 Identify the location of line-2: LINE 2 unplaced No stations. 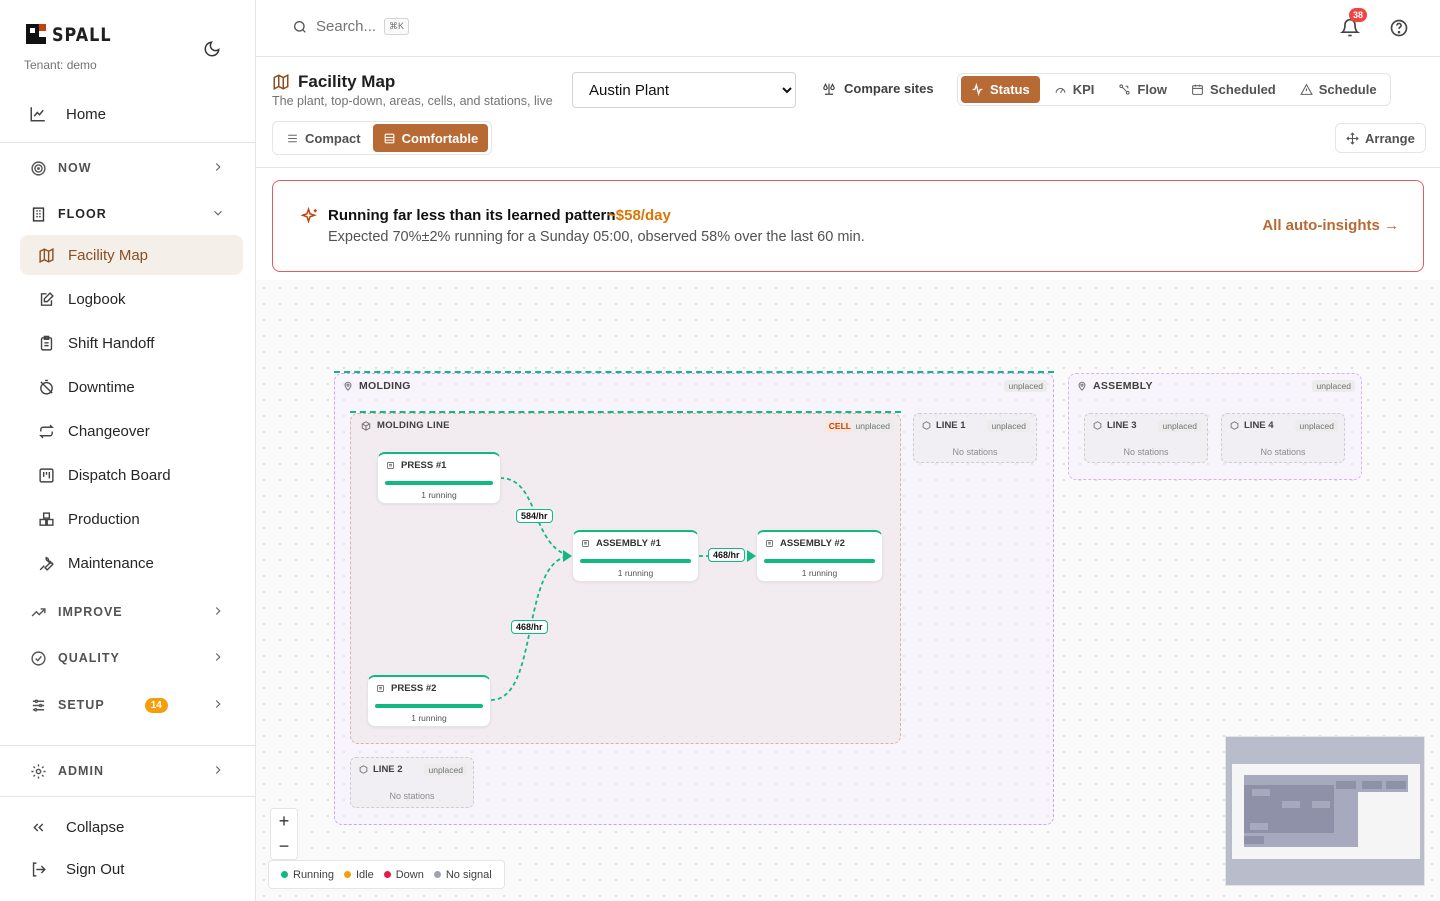
(412, 782).